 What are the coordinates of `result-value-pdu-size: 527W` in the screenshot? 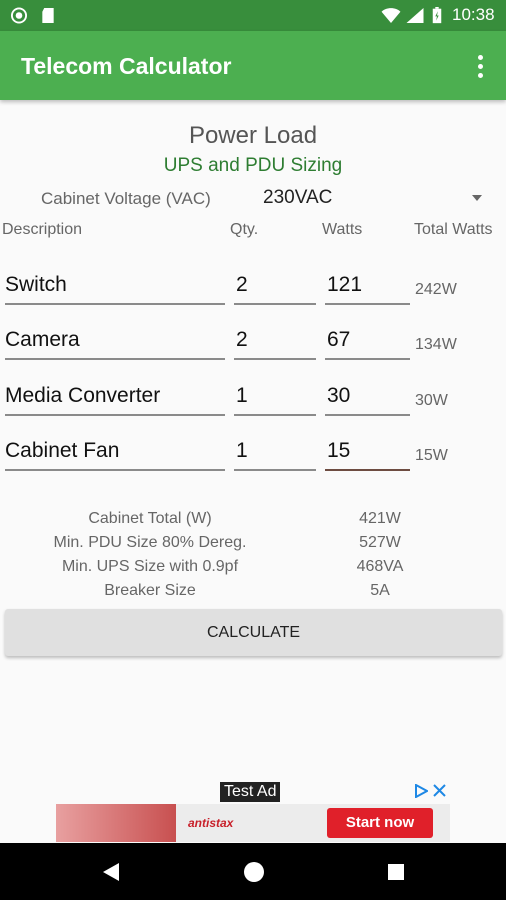 It's located at (380, 542).